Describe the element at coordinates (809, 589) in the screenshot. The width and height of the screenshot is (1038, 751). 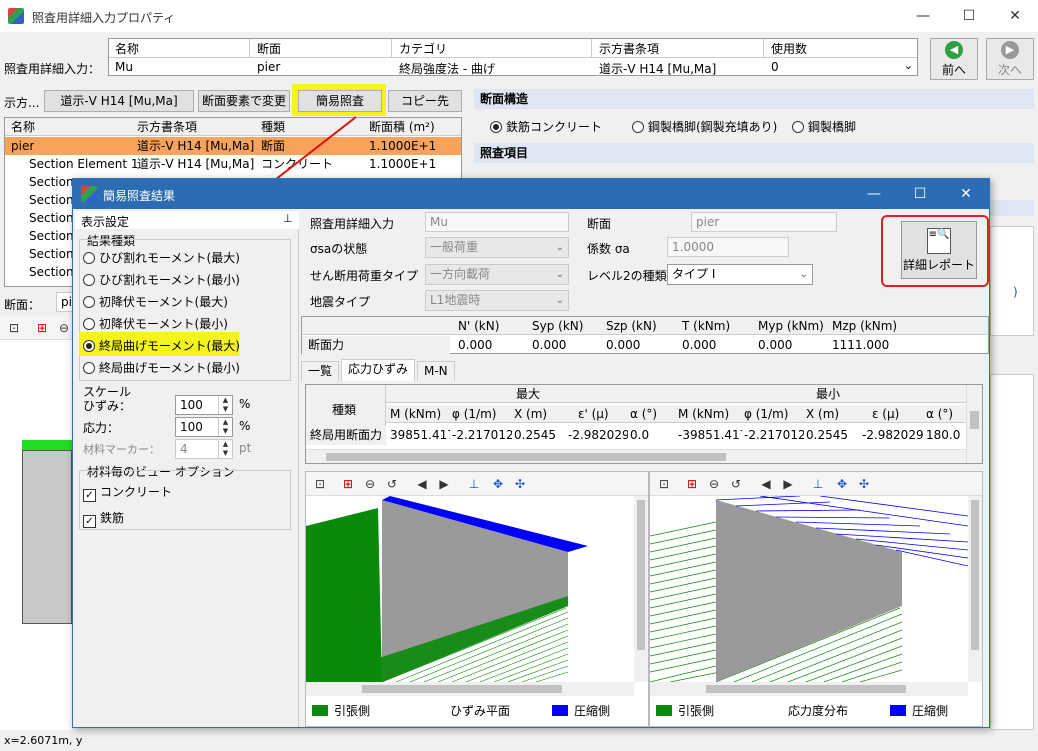
I see `stress-distribution-canvas` at that location.